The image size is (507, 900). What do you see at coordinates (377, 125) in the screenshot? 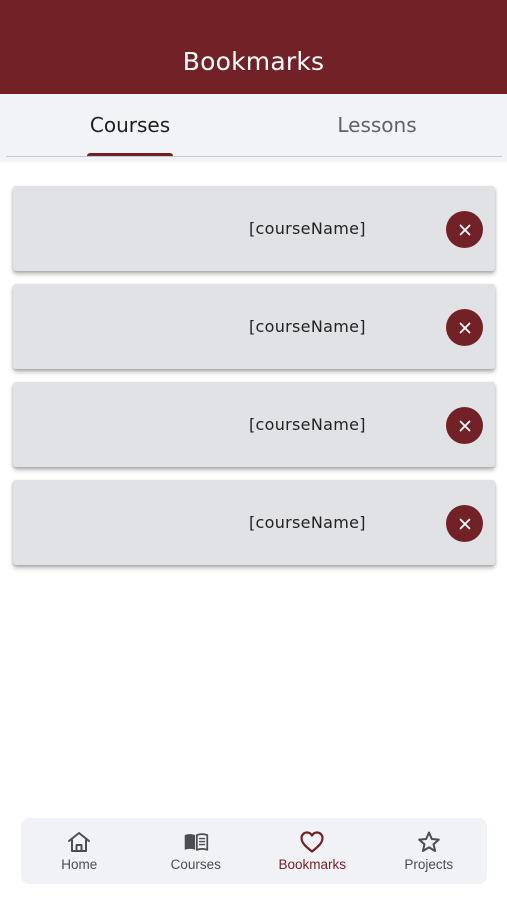
I see `tab-lessons: Lessons` at bounding box center [377, 125].